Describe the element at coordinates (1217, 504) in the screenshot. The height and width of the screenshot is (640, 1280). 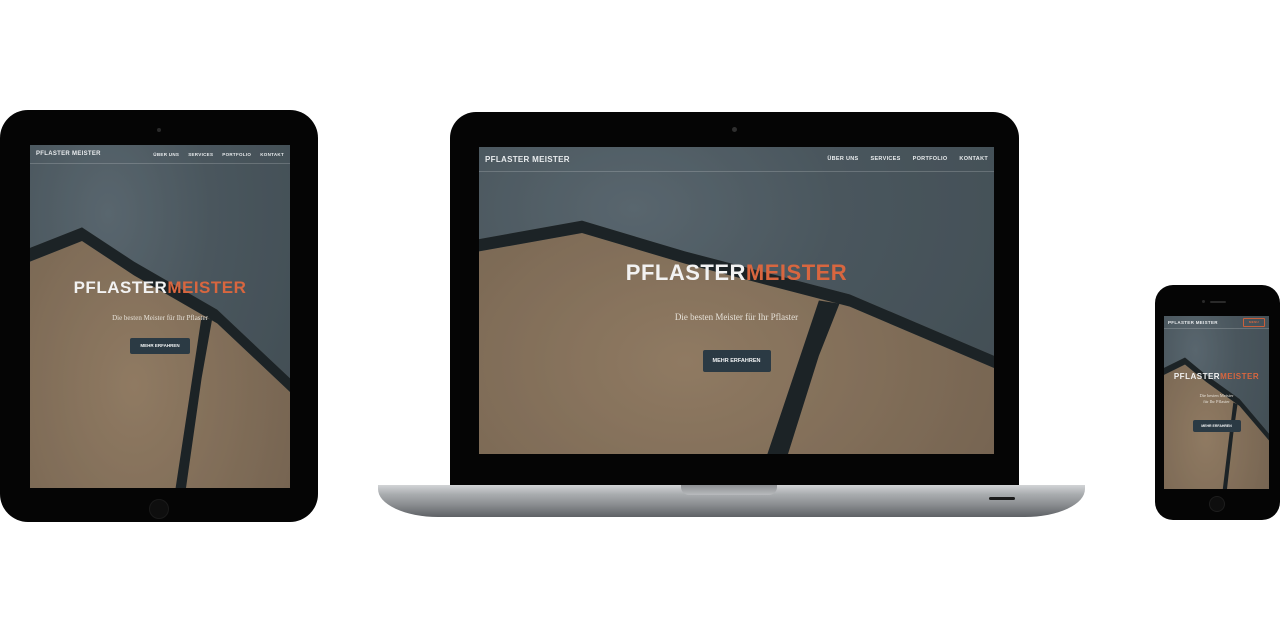
I see `phone-home-button` at that location.